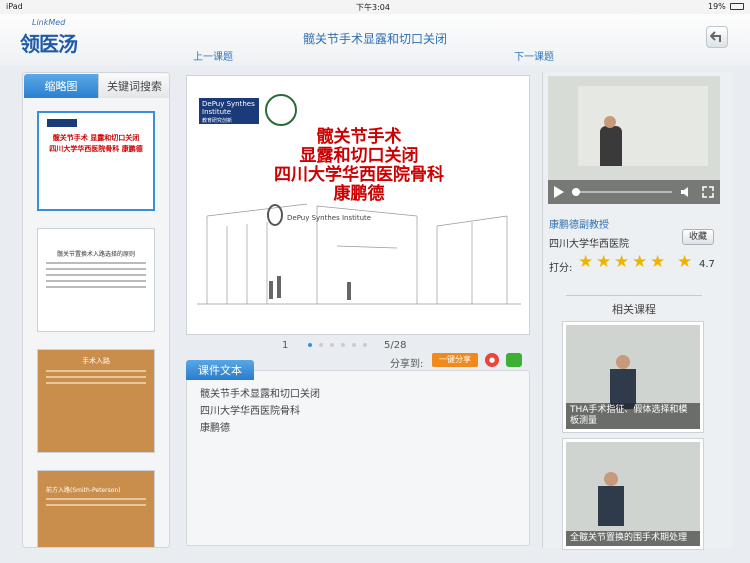 Image resolution: width=750 pixels, height=563 pixels. Describe the element at coordinates (622, 192) in the screenshot. I see `progress-track` at that location.